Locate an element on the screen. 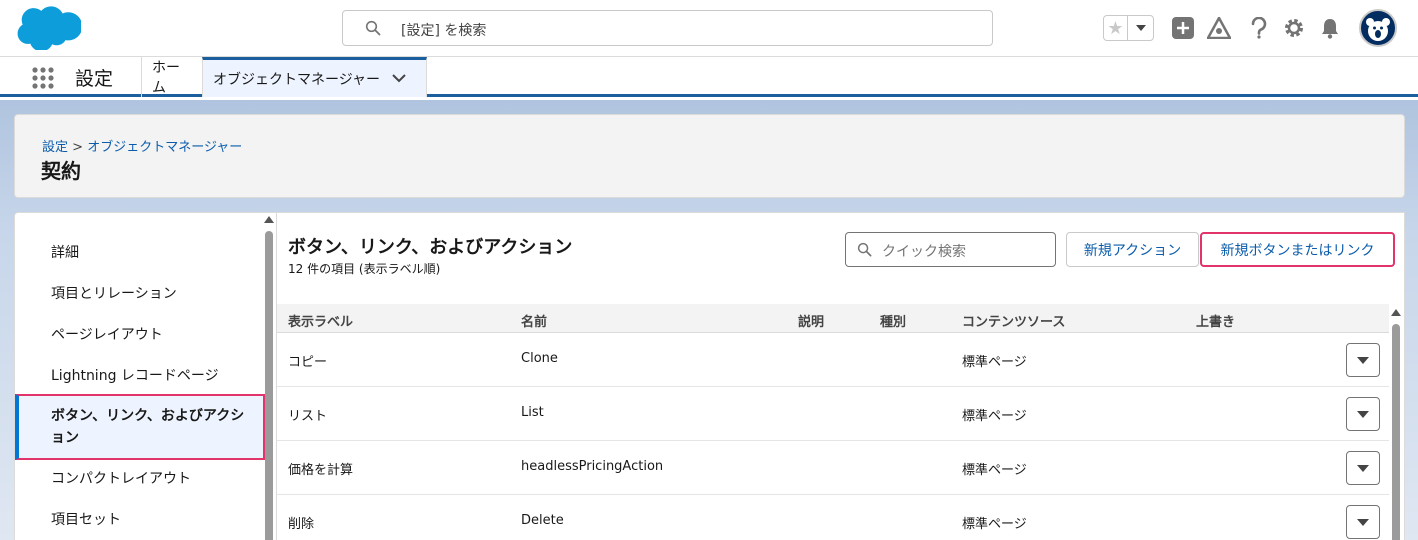  quick-search-input: クイック検索 is located at coordinates (950, 249).